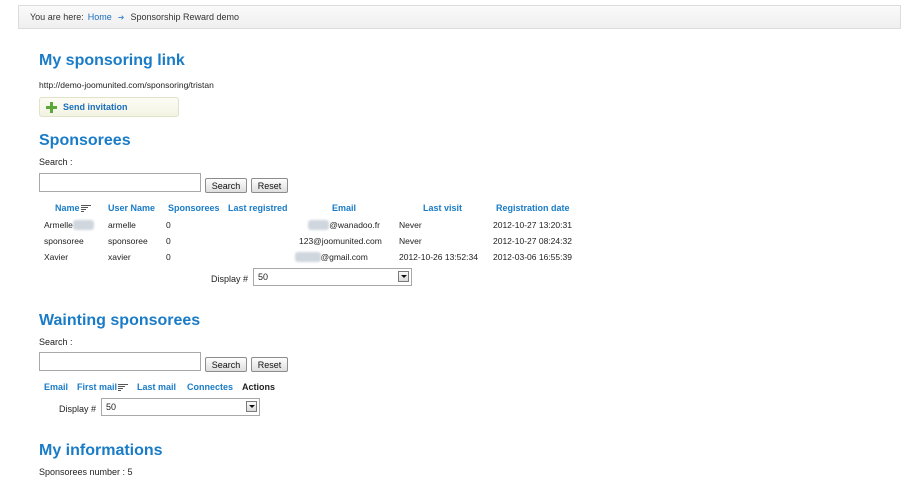  Describe the element at coordinates (120, 361) in the screenshot. I see `waiting-search-input` at that location.